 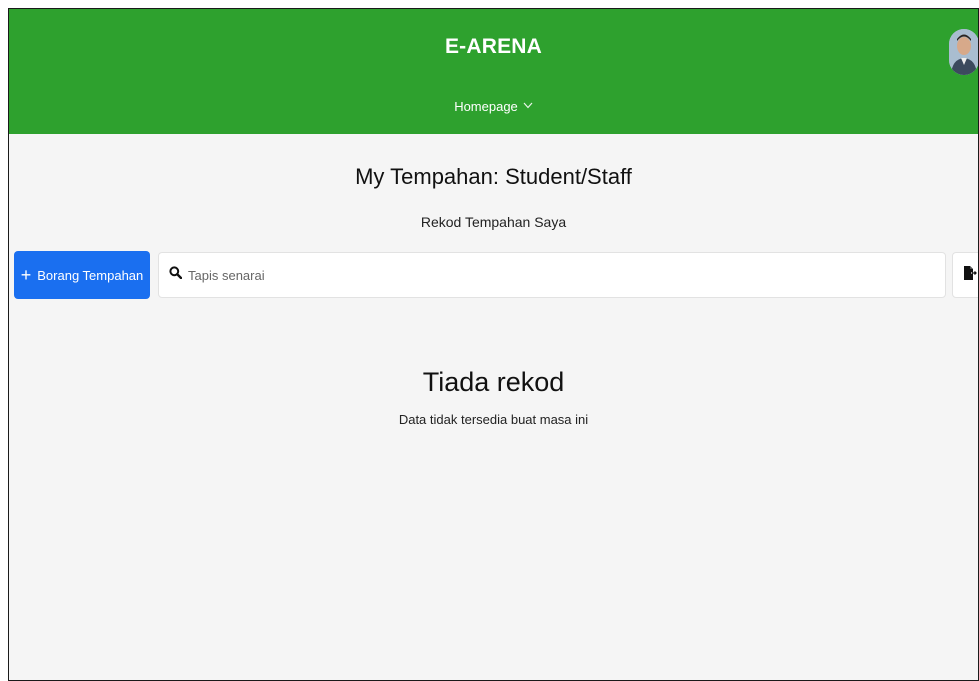 What do you see at coordinates (528, 106) in the screenshot?
I see `chevron-down-icon` at bounding box center [528, 106].